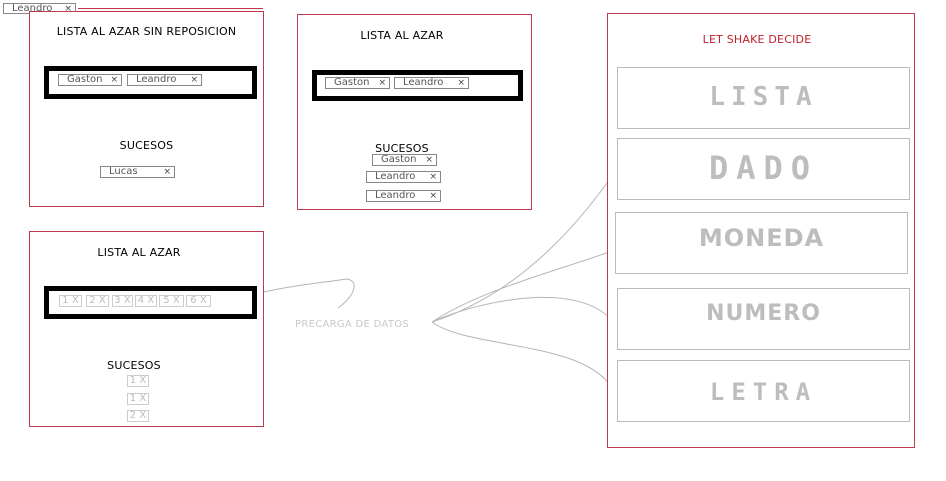  I want to click on option-label: MONEDA, so click(761, 238).